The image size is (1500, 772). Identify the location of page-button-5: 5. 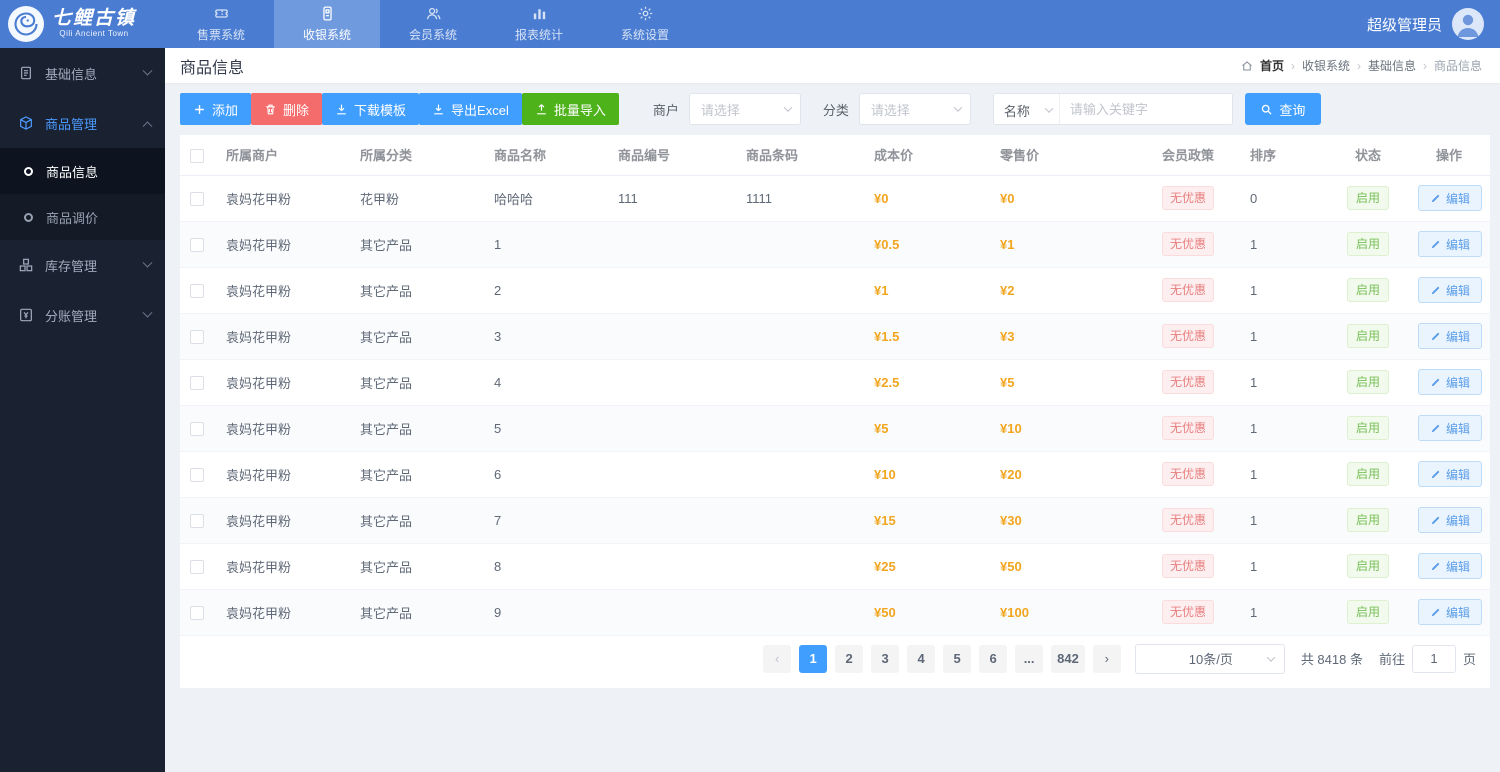
(957, 658).